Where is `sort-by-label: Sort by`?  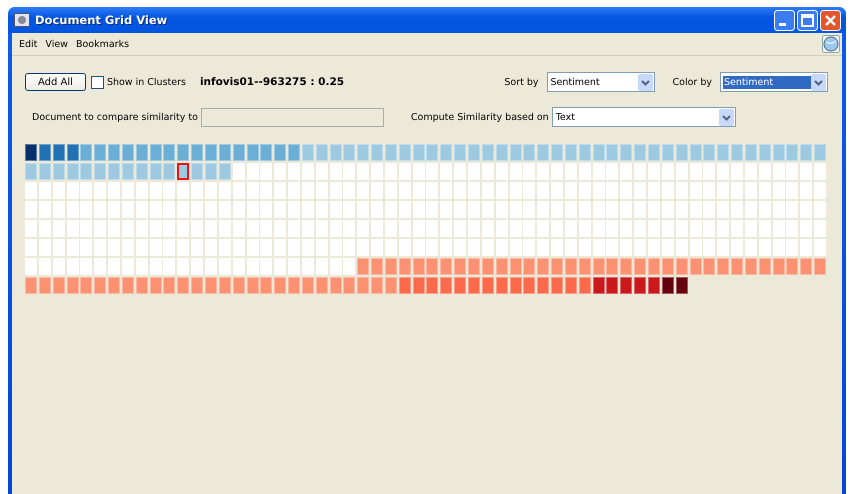
sort-by-label: Sort by is located at coordinates (521, 82).